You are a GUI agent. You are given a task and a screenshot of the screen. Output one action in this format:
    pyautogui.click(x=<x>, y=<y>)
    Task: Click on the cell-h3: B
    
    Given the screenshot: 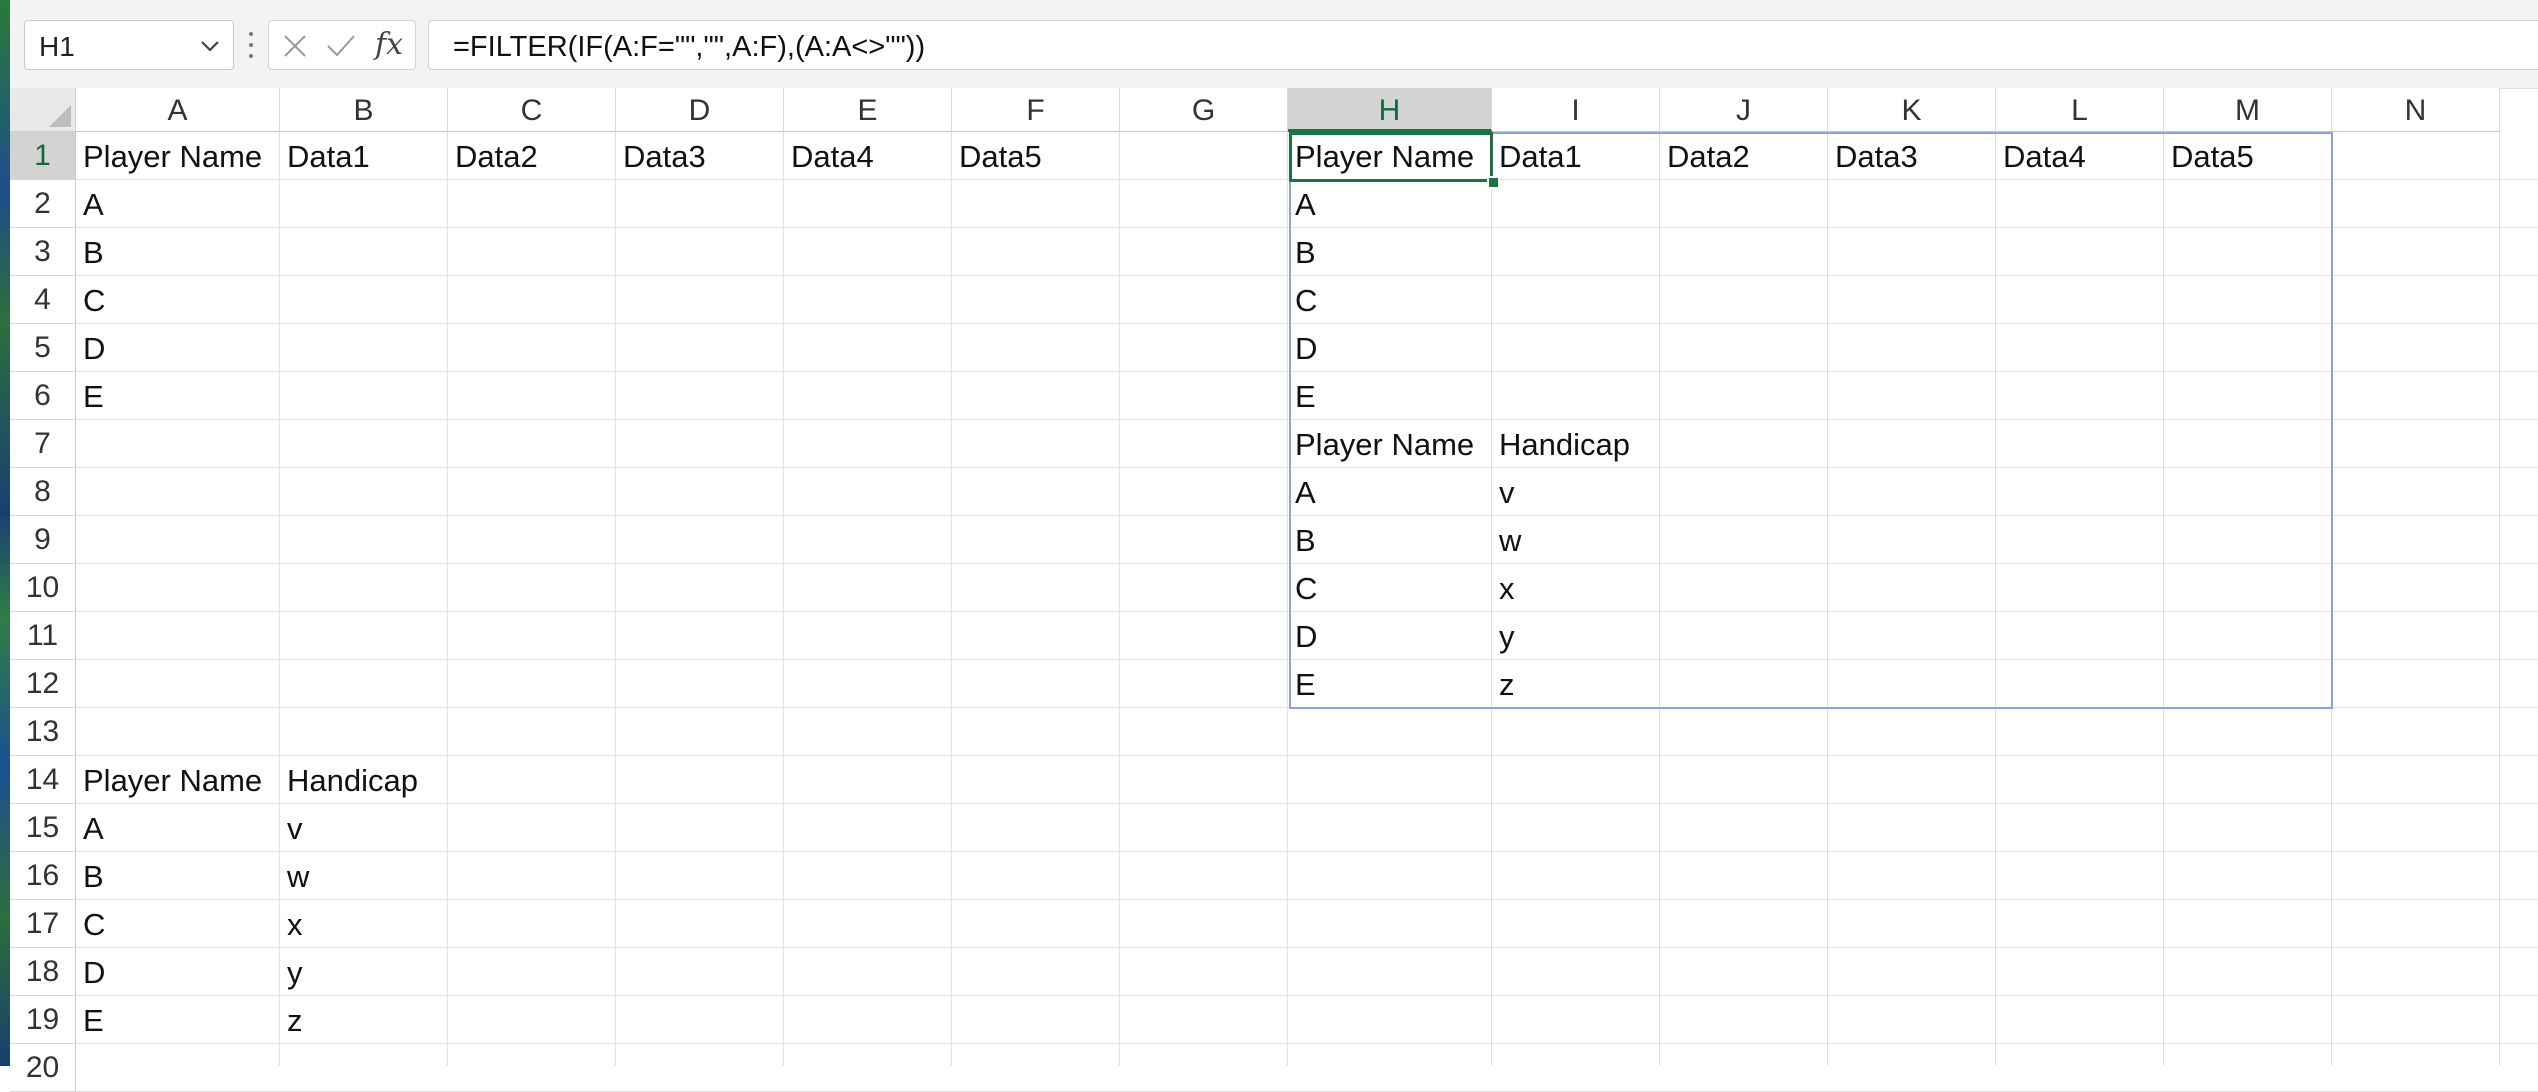 What is the action you would take?
    pyautogui.click(x=1390, y=252)
    